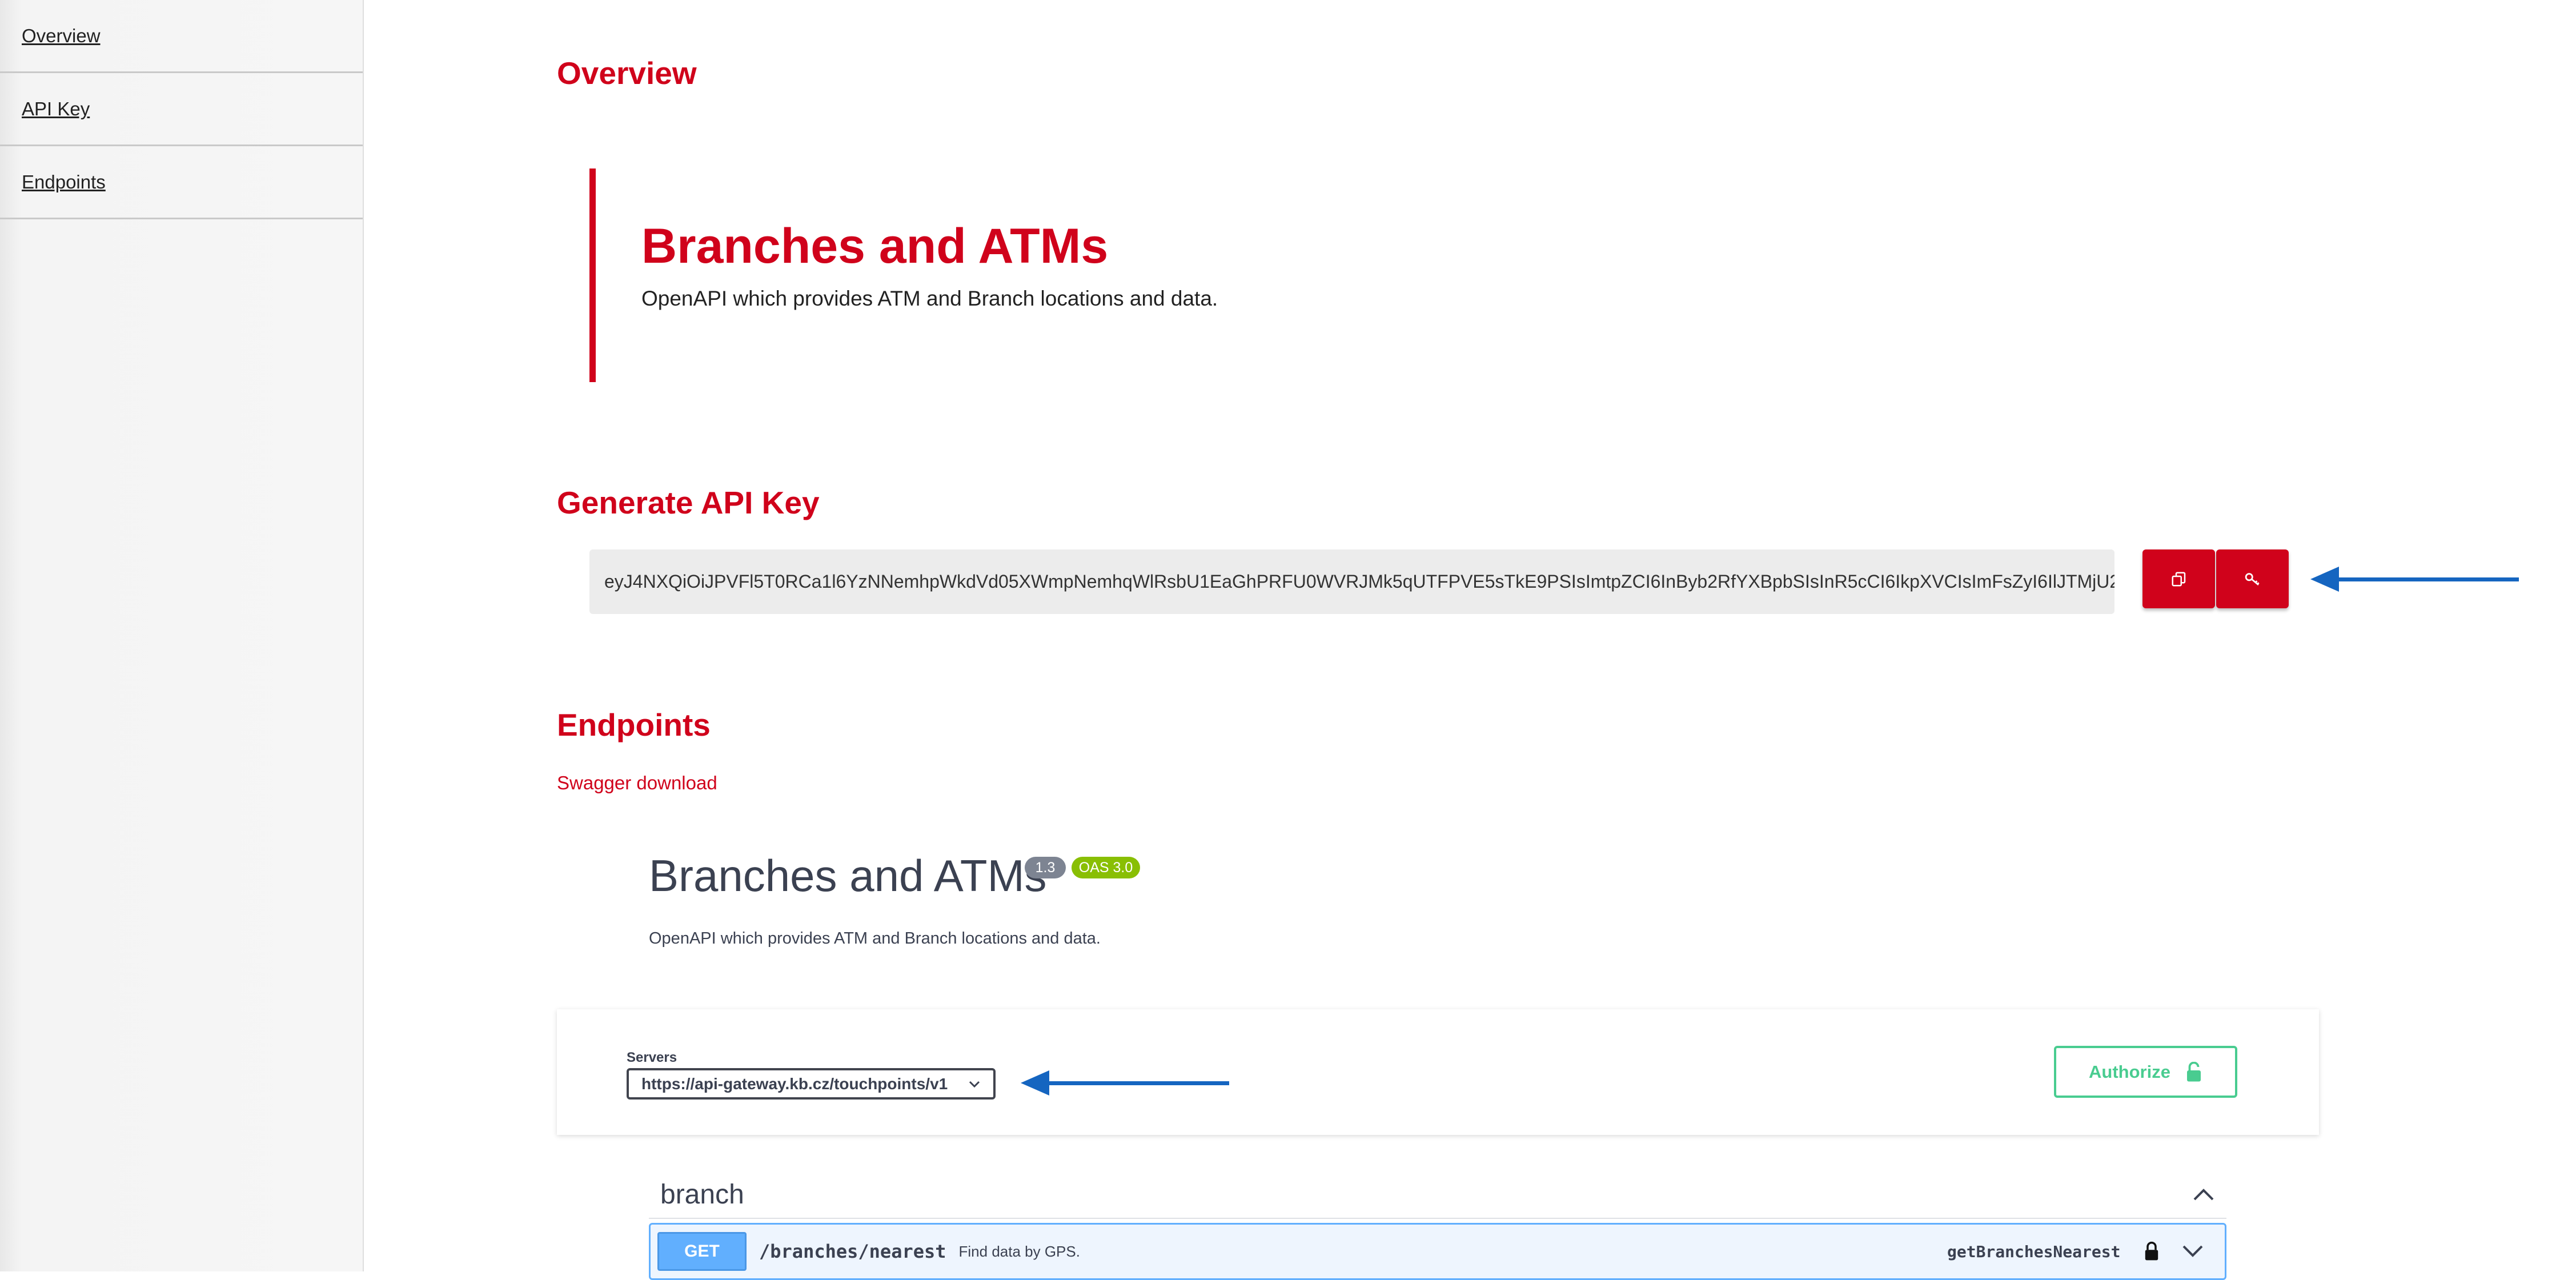 Image resolution: width=2576 pixels, height=1280 pixels. Describe the element at coordinates (627, 73) in the screenshot. I see `overview-heading: Overview` at that location.